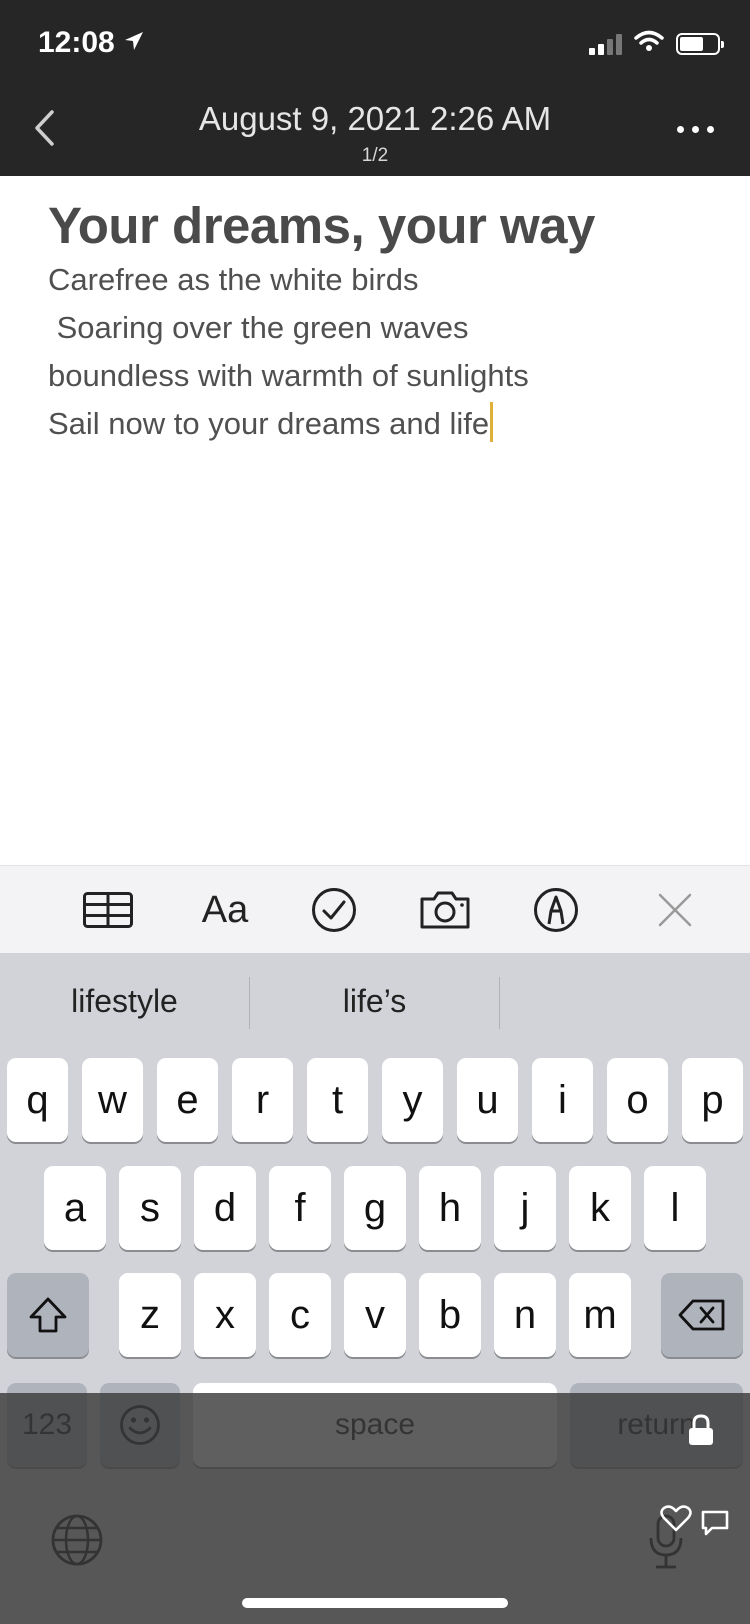  What do you see at coordinates (487, 1100) in the screenshot?
I see `key-u: u` at bounding box center [487, 1100].